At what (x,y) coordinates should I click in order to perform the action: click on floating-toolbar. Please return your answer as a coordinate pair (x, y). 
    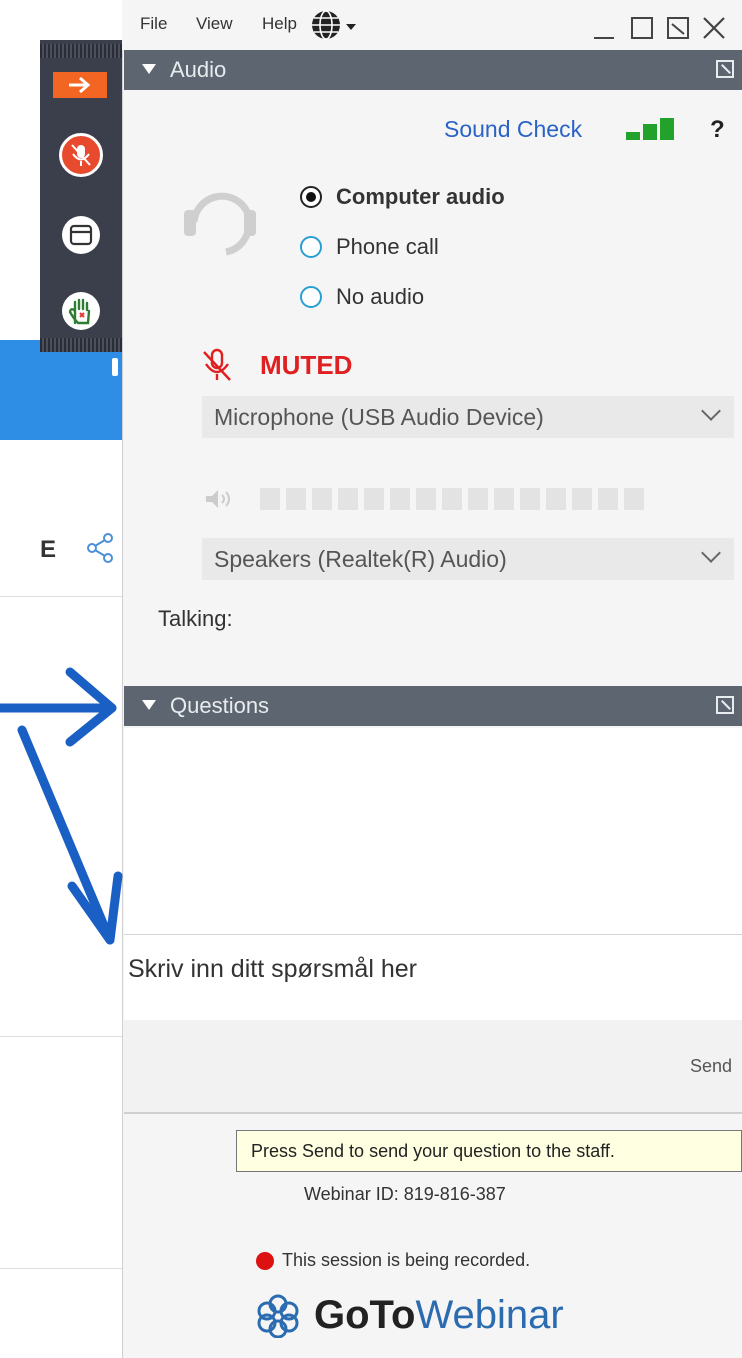
    Looking at the image, I should click on (81, 196).